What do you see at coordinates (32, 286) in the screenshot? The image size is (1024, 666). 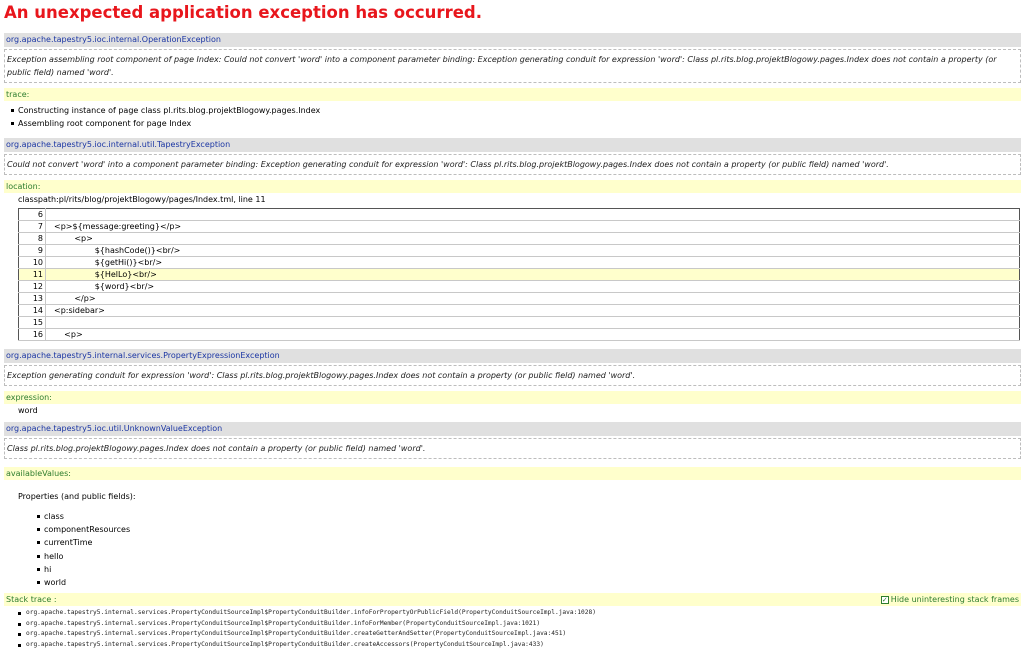 I see `line-number: 12` at bounding box center [32, 286].